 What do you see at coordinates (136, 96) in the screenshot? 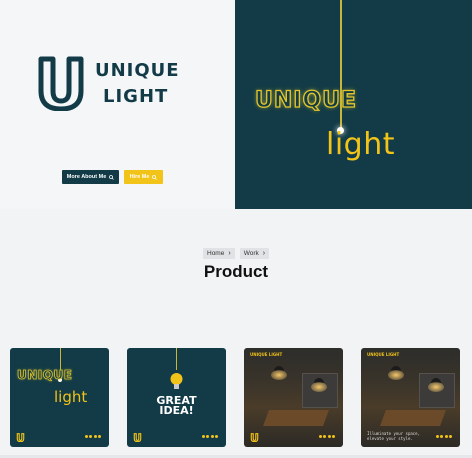
I see `logo-word-light: LIGHT` at bounding box center [136, 96].